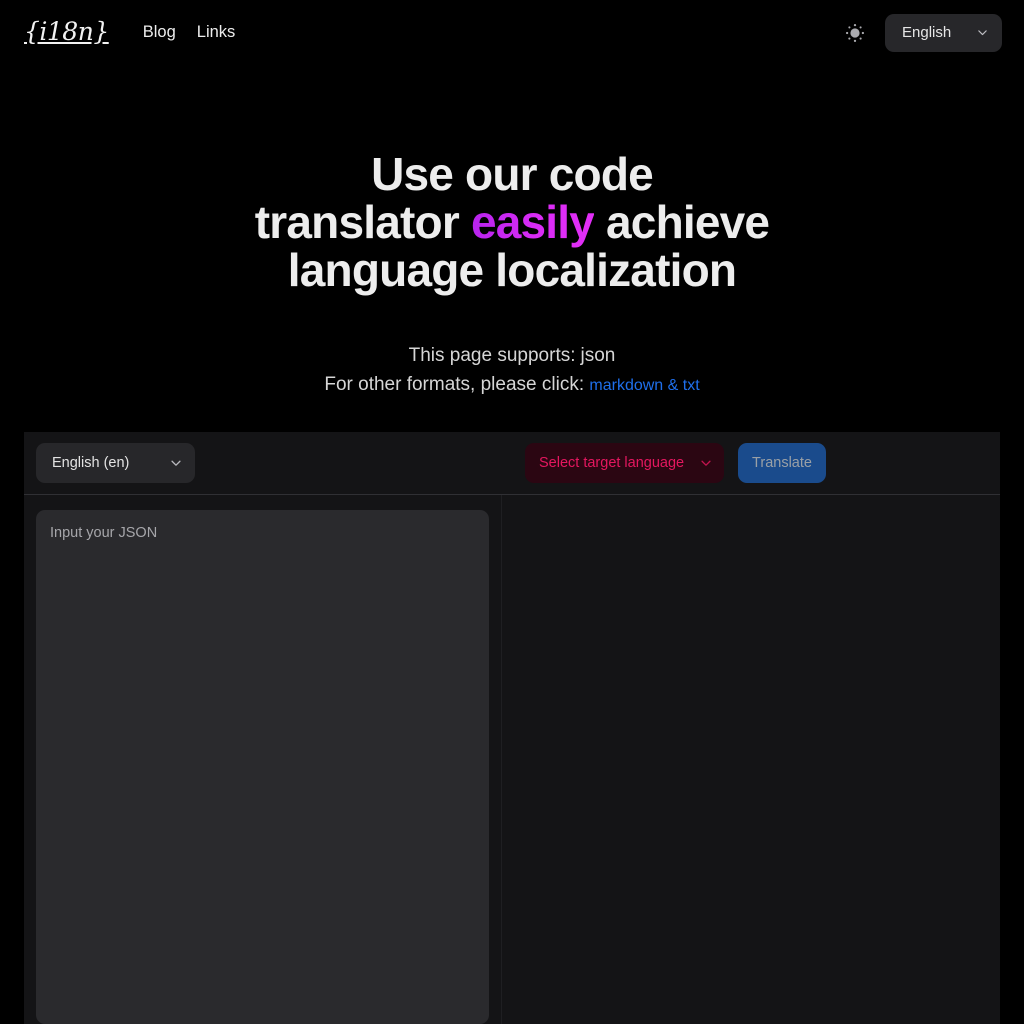  Describe the element at coordinates (682, 222) in the screenshot. I see `hero-title-line-2-post: achieve` at that location.